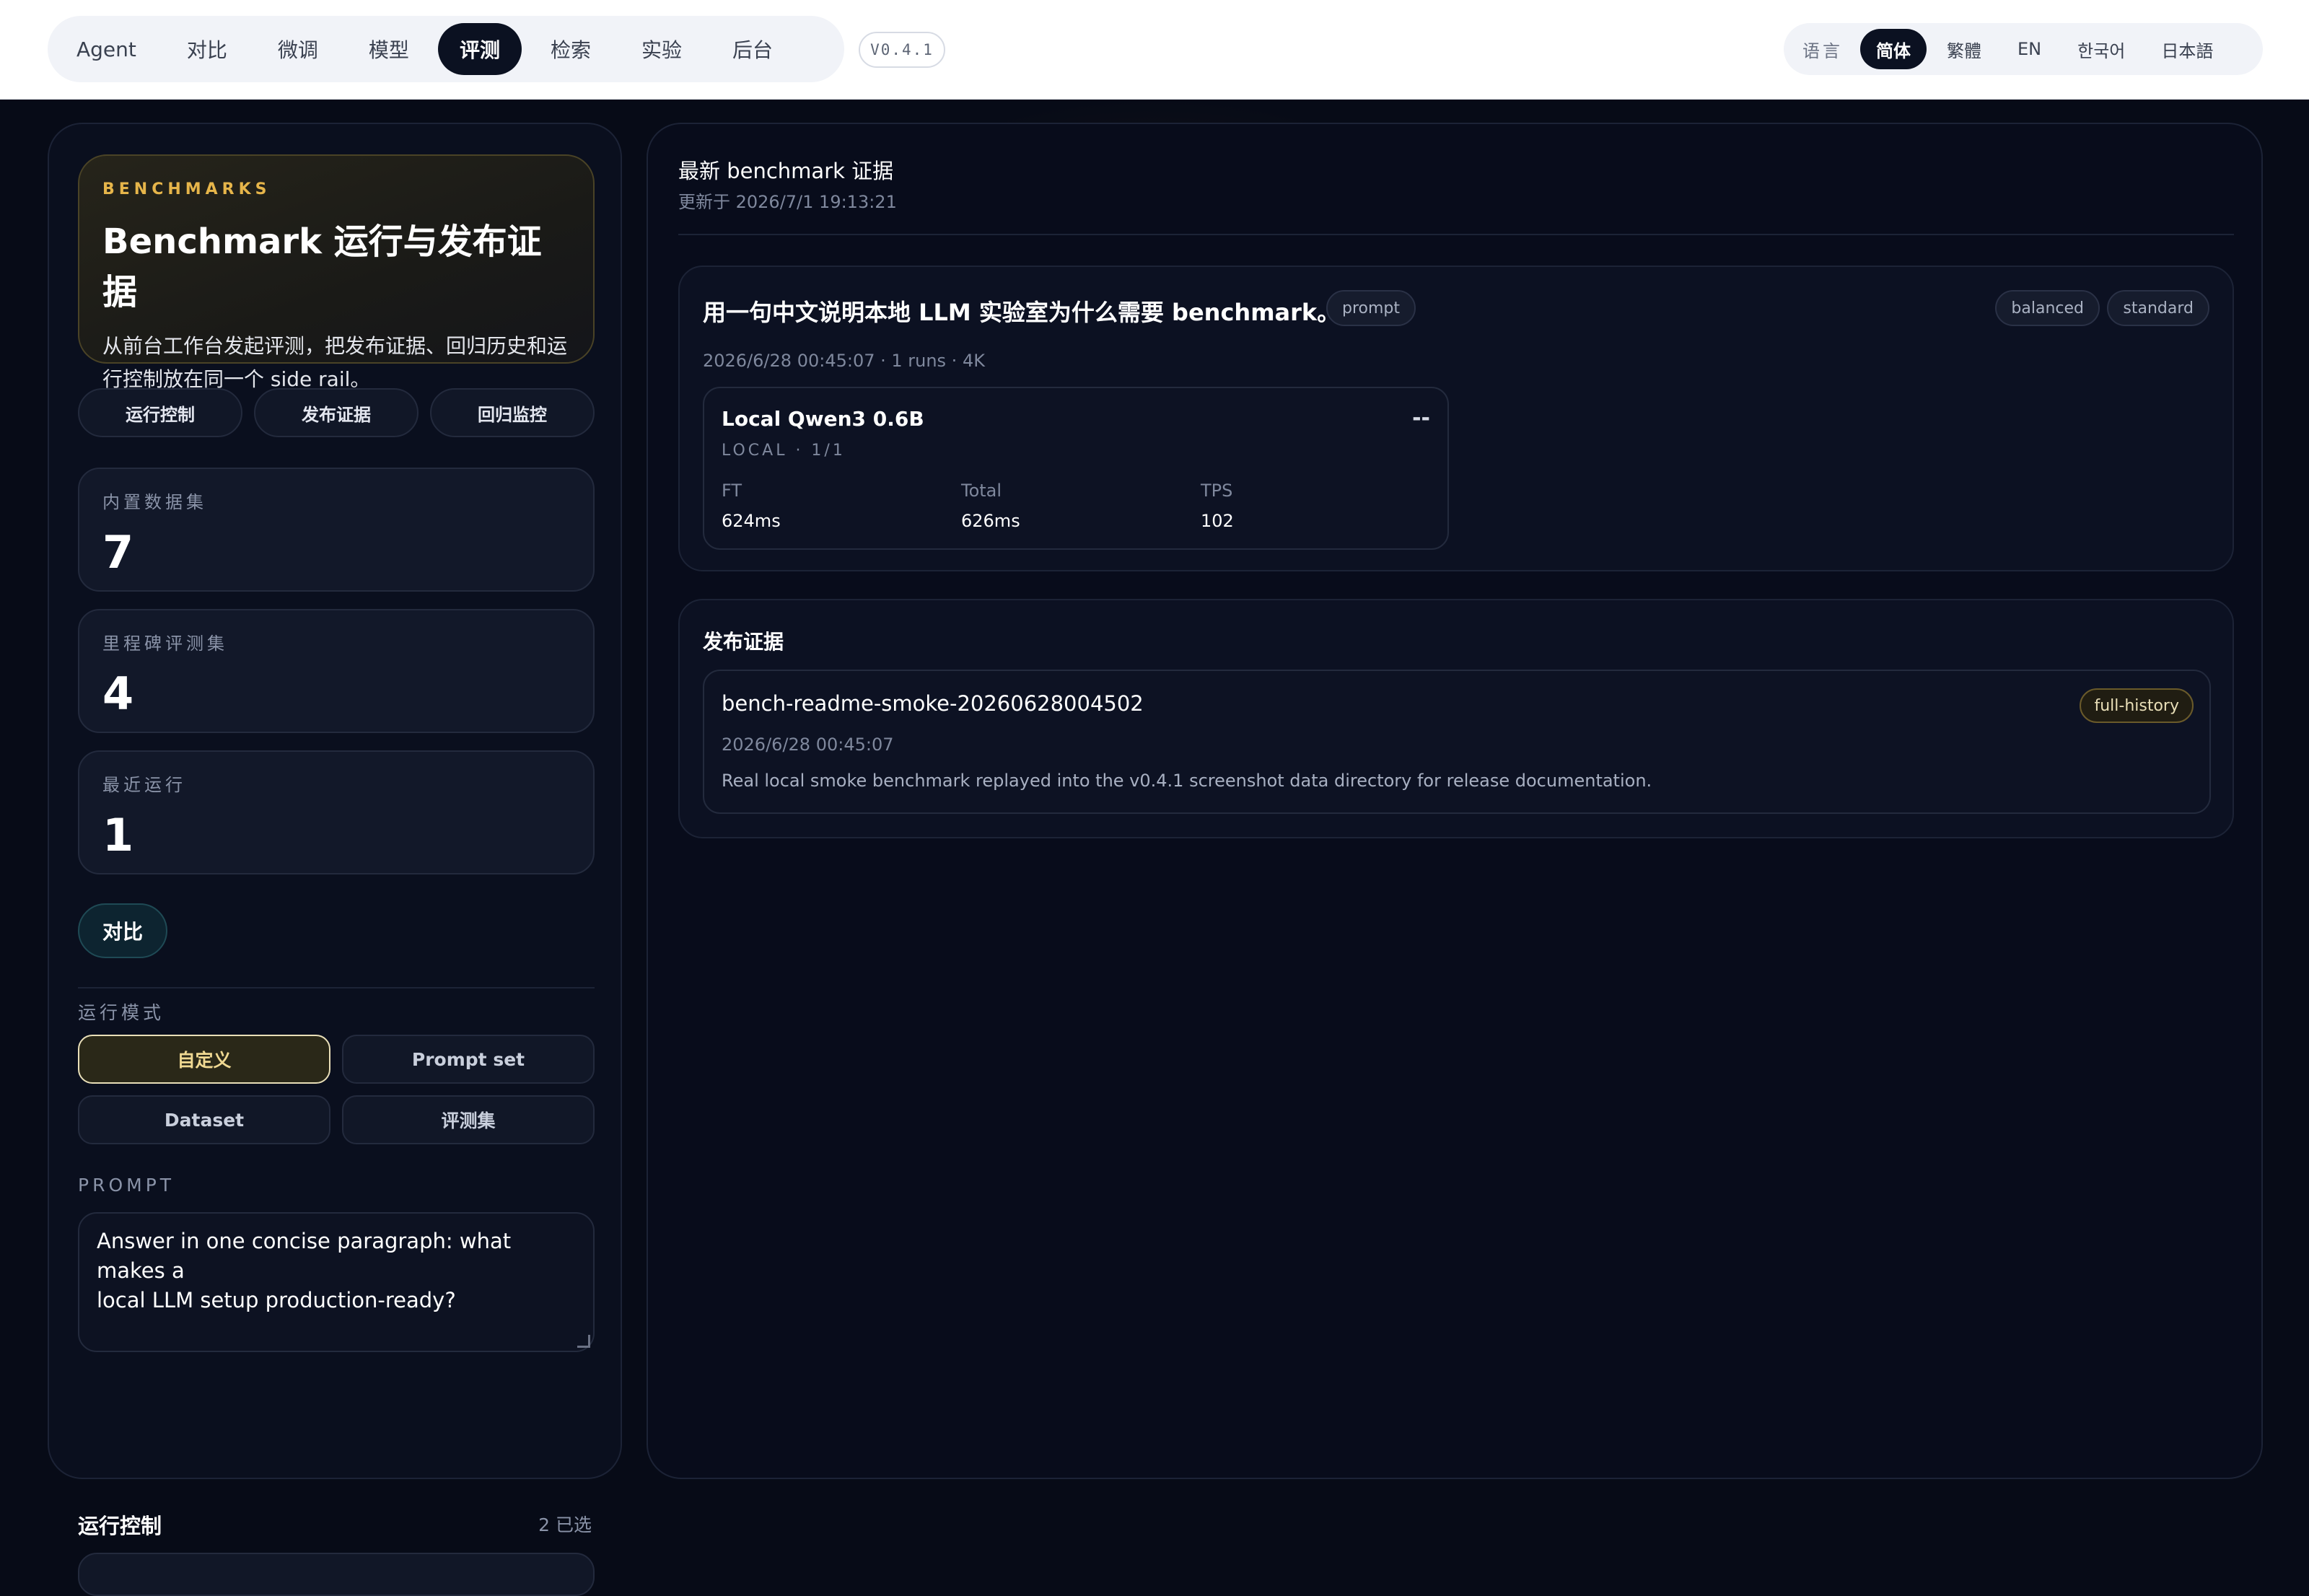 Image resolution: width=2309 pixels, height=1596 pixels. I want to click on panel-divider, so click(1456, 235).